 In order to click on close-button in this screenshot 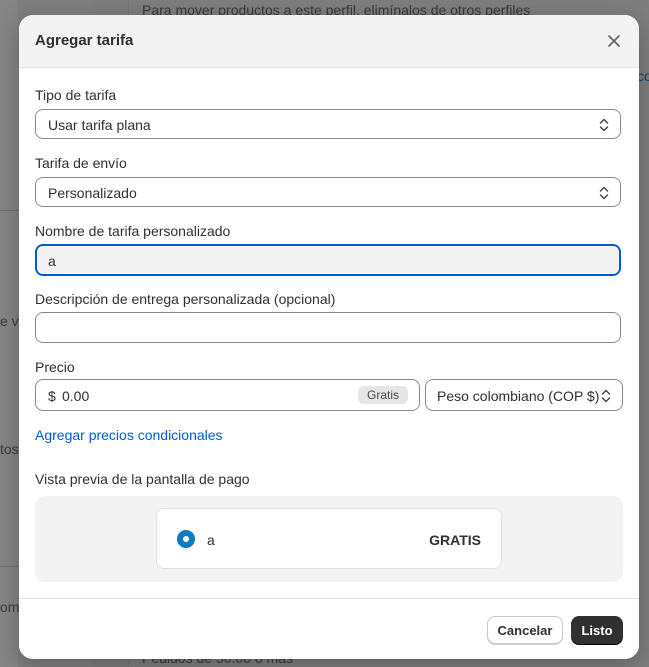, I will do `click(614, 41)`.